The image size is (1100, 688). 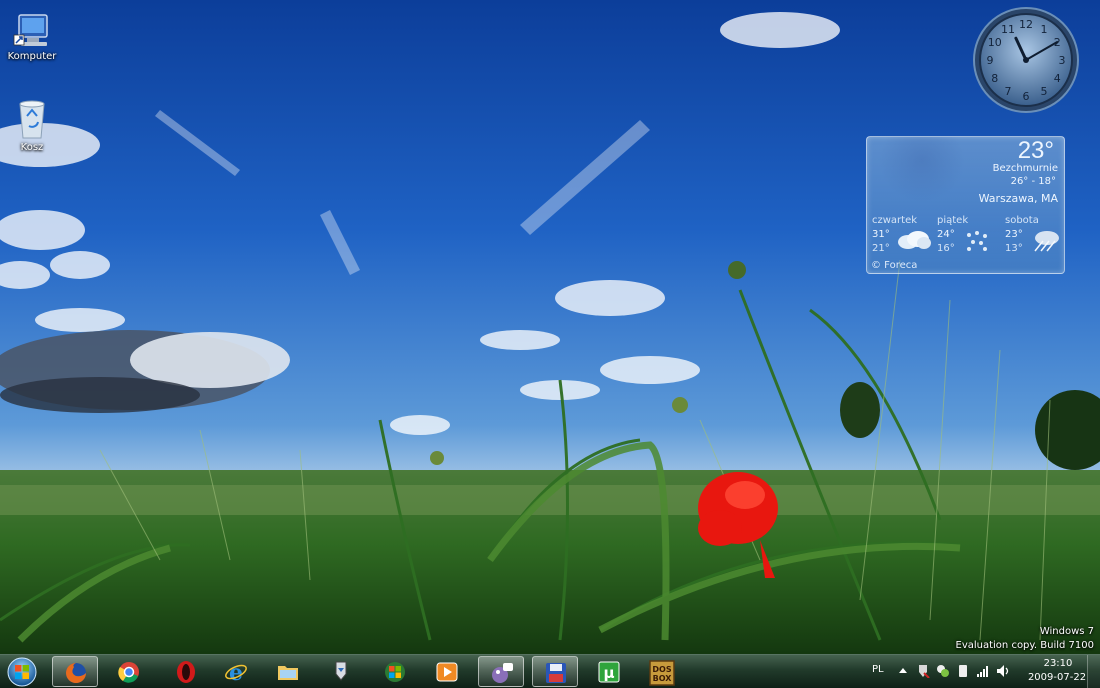 I want to click on taskbar: e µ DOS BOX PL 23:10 2009-07-22, so click(x=550, y=671).